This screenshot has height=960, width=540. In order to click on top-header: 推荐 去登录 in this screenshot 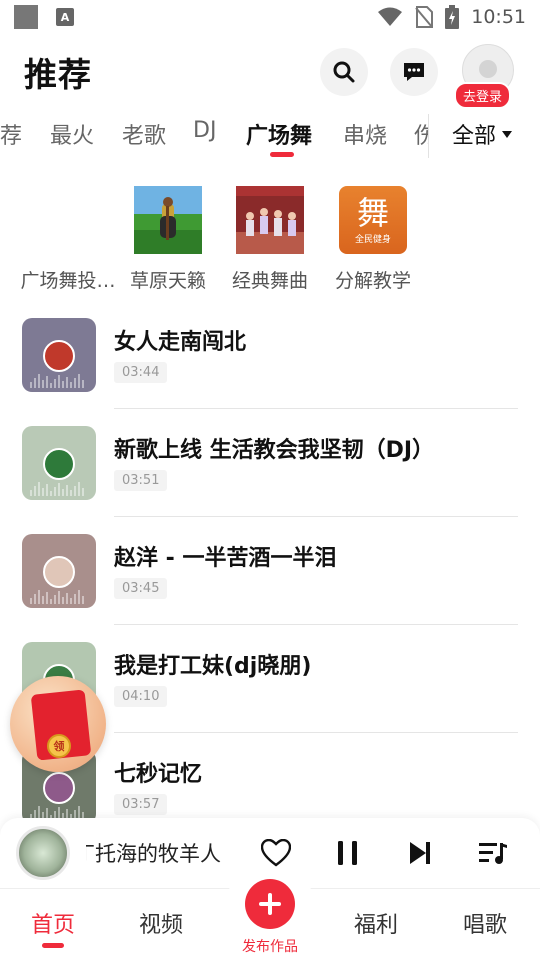, I will do `click(270, 74)`.